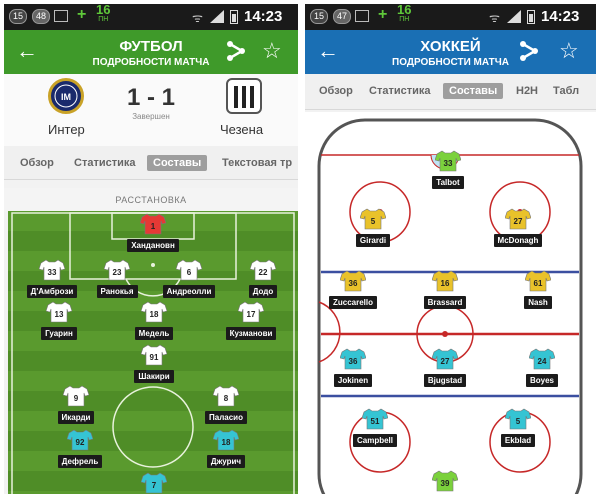 Image resolution: width=600 pixels, height=497 pixels. What do you see at coordinates (226, 449) in the screenshot?
I see `player-token: 18 Джурич` at bounding box center [226, 449].